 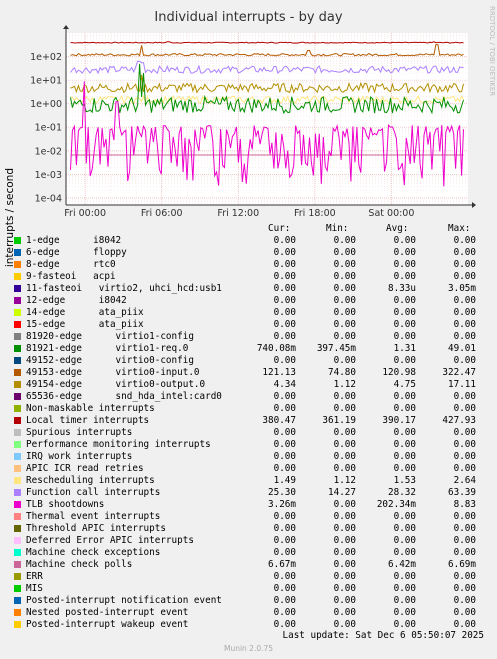 I want to click on legend-cur-value: 3.26m, so click(x=282, y=504).